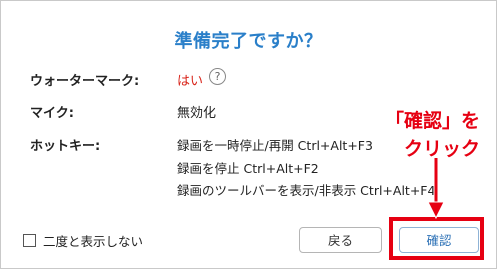 This screenshot has width=497, height=269. Describe the element at coordinates (275, 145) in the screenshot. I see `hotkey-line: 録画を一時停止/再開 Ctrl+Alt+F3` at that location.